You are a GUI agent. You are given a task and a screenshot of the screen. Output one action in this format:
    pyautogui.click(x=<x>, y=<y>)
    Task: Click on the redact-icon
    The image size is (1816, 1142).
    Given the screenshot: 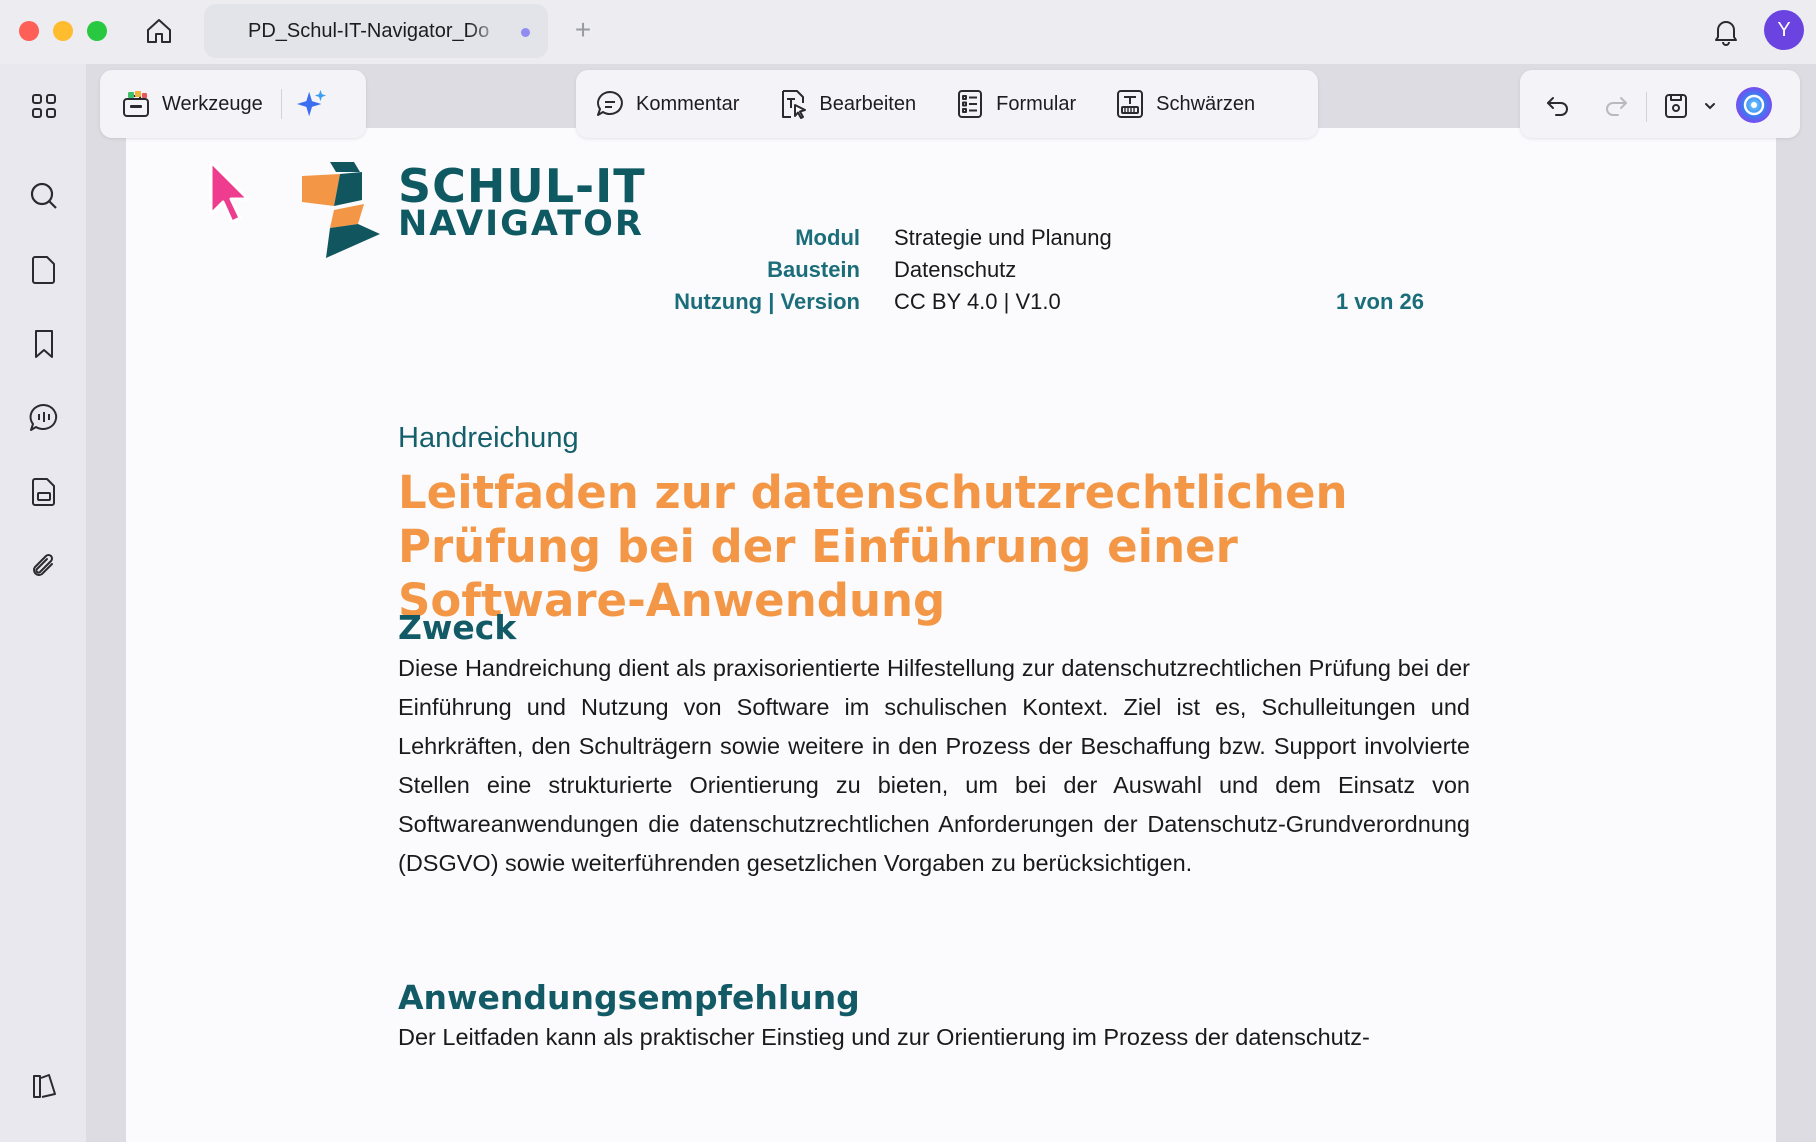 What is the action you would take?
    pyautogui.click(x=1130, y=104)
    